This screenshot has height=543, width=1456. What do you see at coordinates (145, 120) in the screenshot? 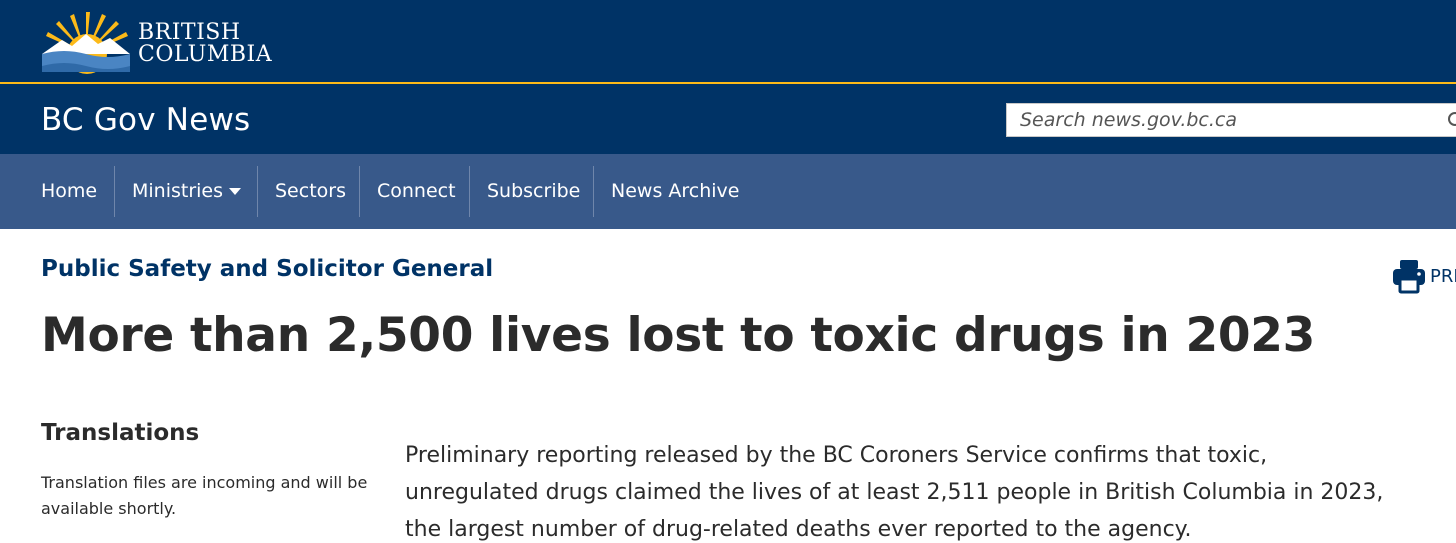
I see `site-title: BC Gov News` at bounding box center [145, 120].